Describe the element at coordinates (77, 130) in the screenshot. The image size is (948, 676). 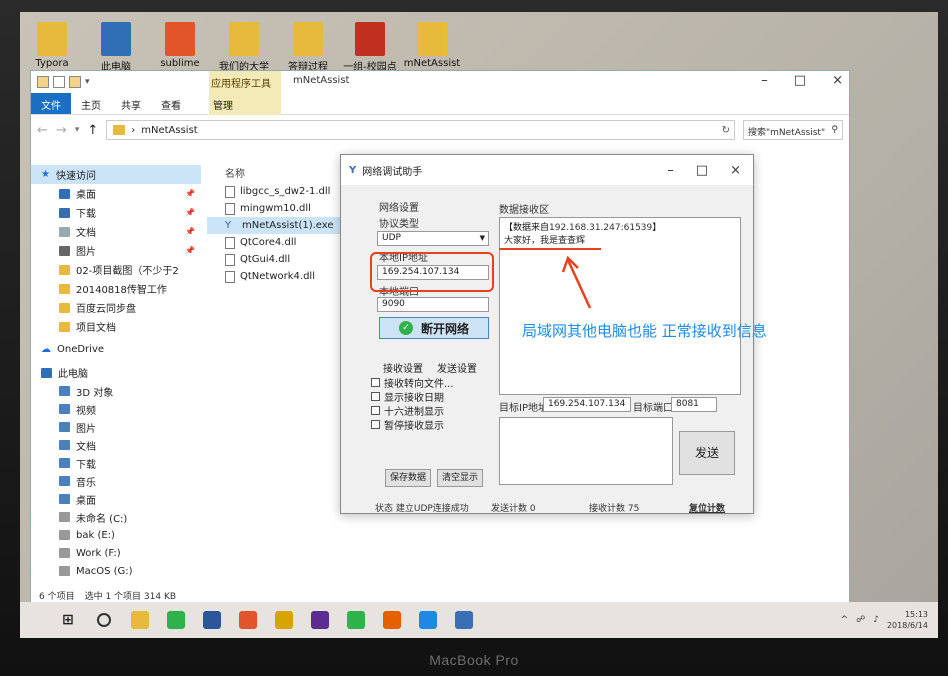
I see `recent-dropdown-icon: ▾` at that location.